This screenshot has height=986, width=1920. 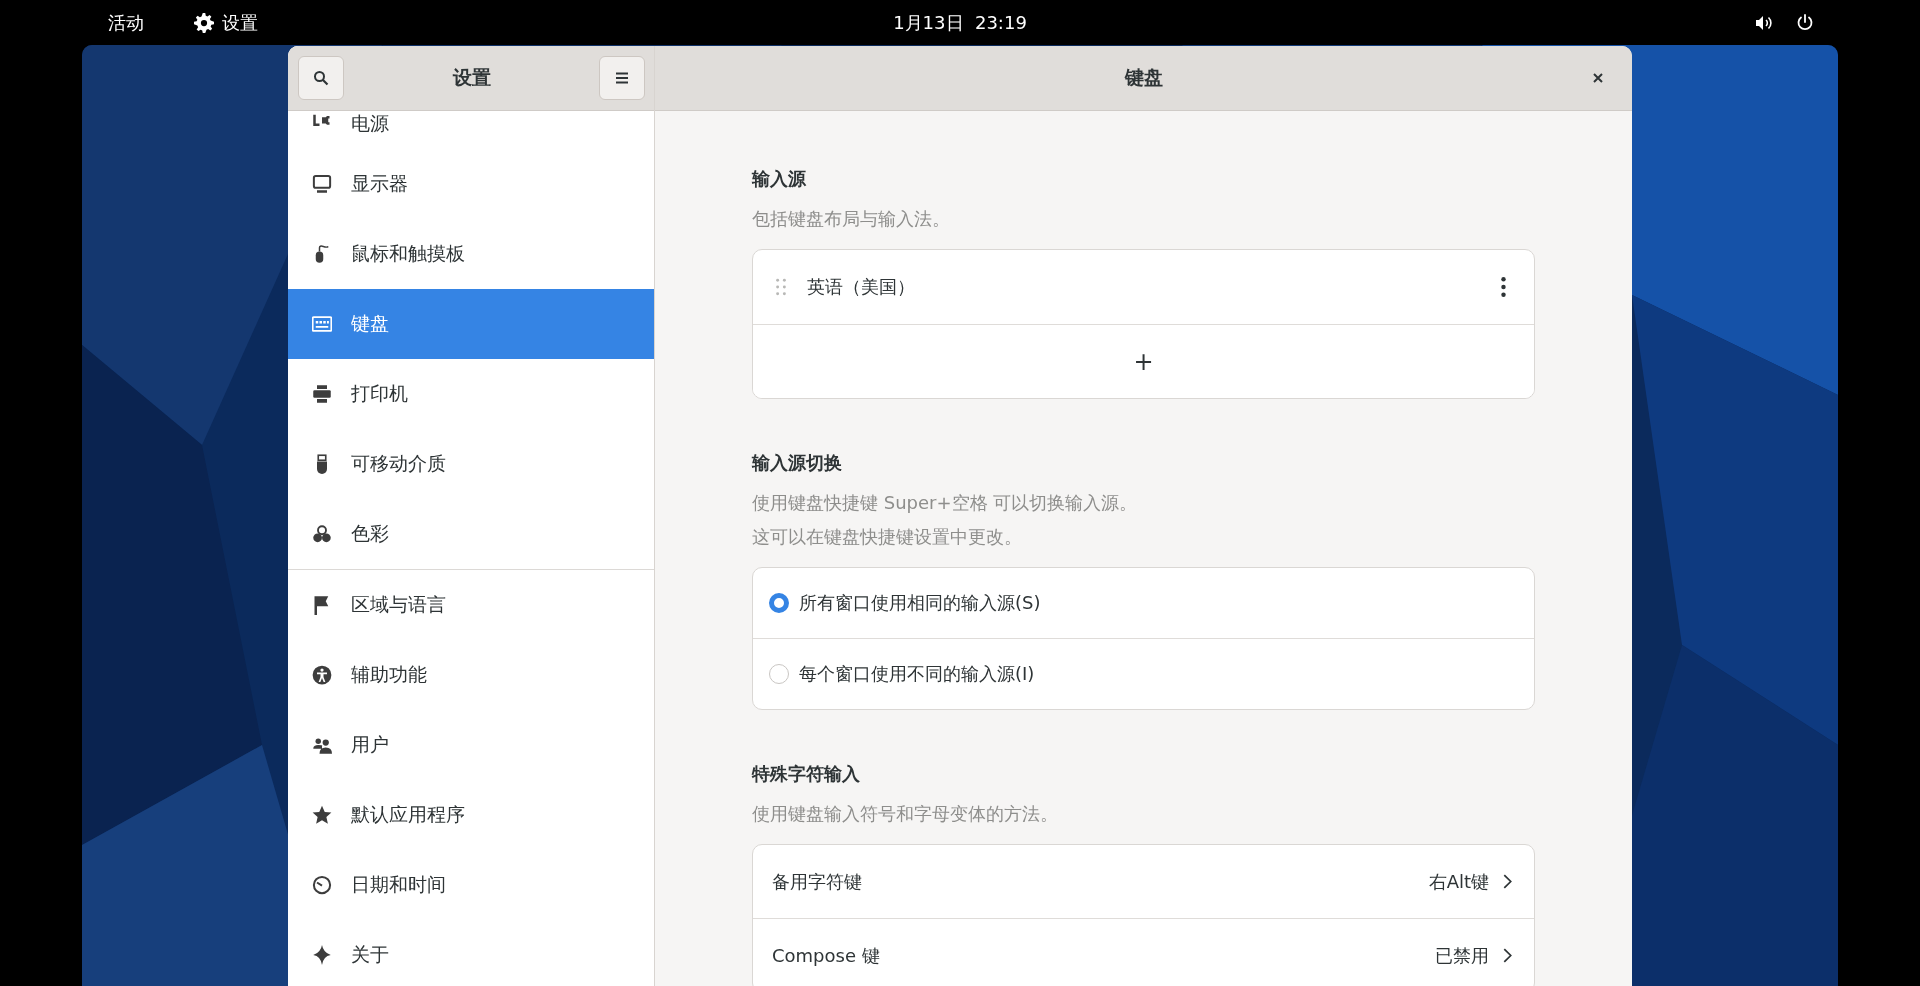 I want to click on settings-row: Compose 键 已禁用, so click(x=1143, y=952).